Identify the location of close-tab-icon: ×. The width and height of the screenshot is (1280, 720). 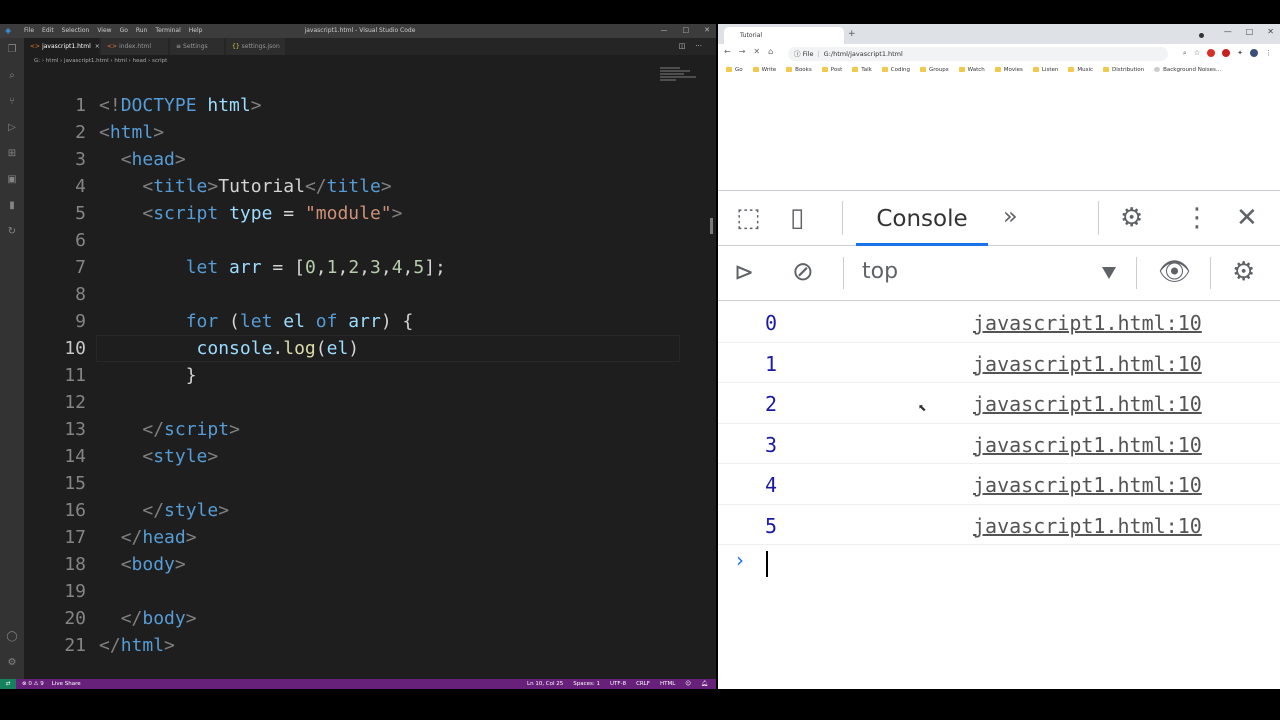
(97, 46).